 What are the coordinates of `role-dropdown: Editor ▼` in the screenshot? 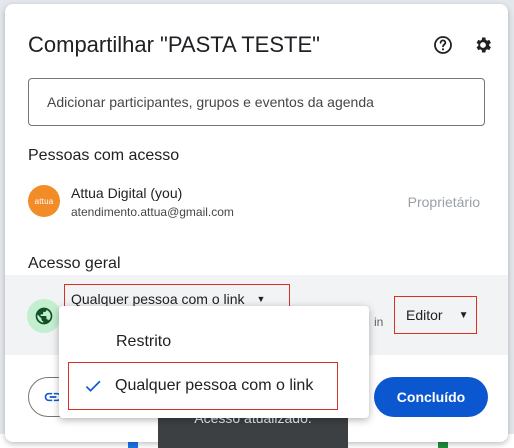 It's located at (435, 315).